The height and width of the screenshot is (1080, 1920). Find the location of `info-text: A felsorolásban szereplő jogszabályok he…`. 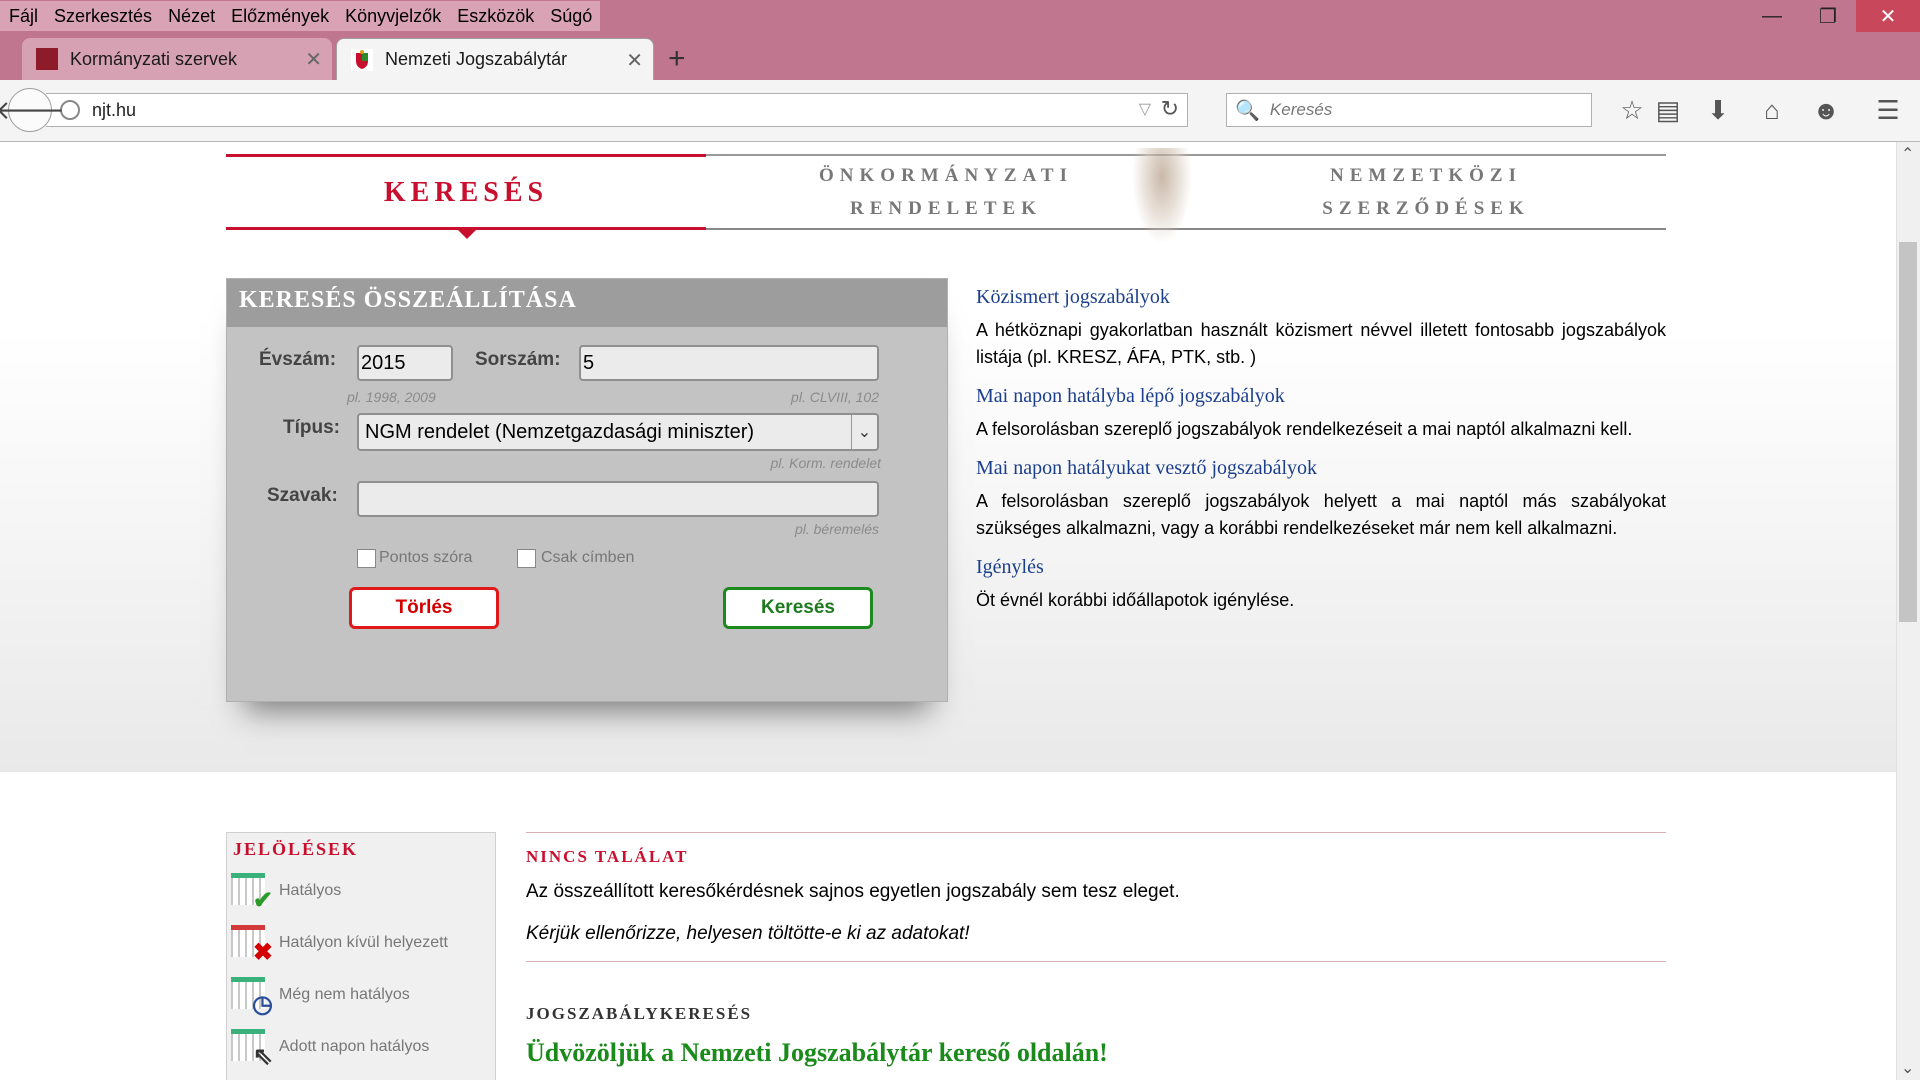

info-text: A felsorolásban szereplő jogszabályok he… is located at coordinates (1321, 514).